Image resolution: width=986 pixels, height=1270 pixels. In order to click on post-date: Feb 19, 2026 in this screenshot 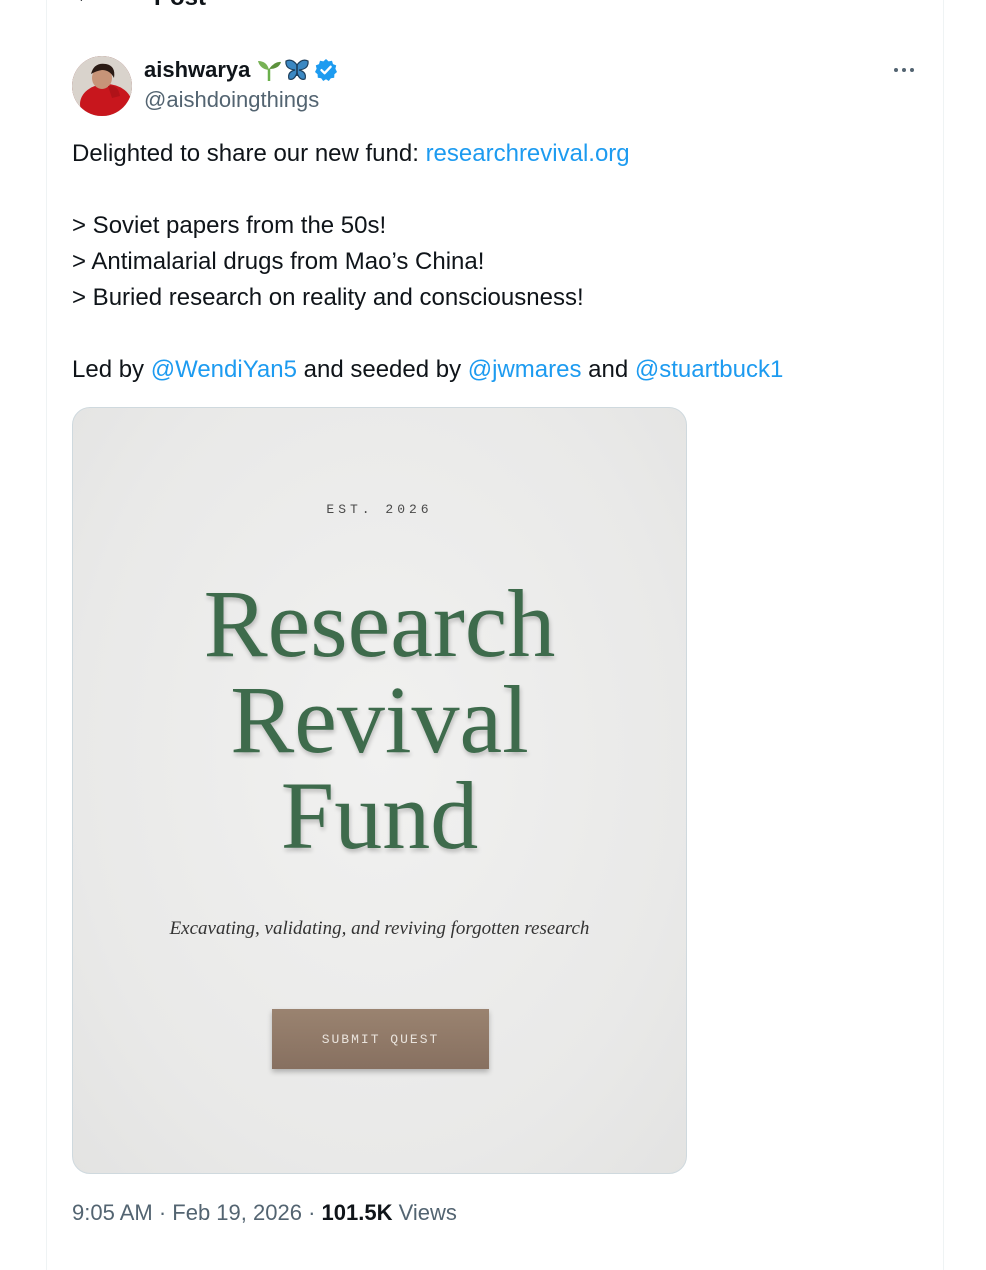, I will do `click(237, 1212)`.